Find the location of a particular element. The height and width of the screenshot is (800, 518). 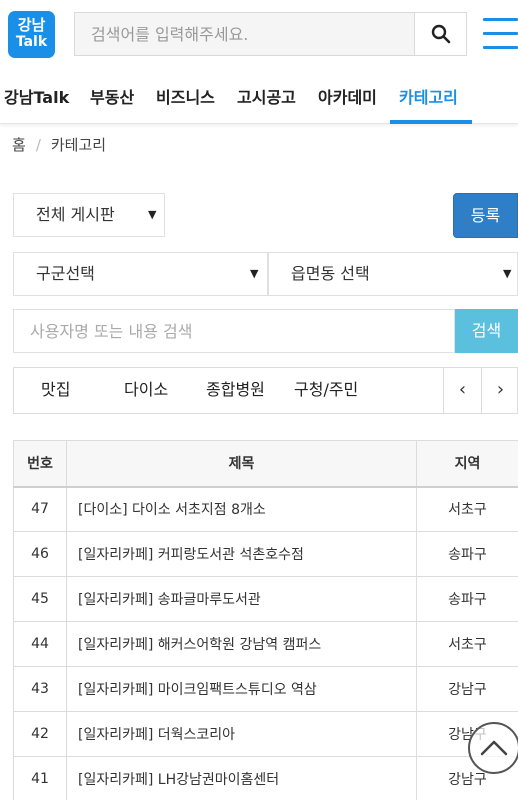

main-nav: 강남Talk 부동산 비즈니스 고시공고 아카데미 카테고리 is located at coordinates (259, 100).